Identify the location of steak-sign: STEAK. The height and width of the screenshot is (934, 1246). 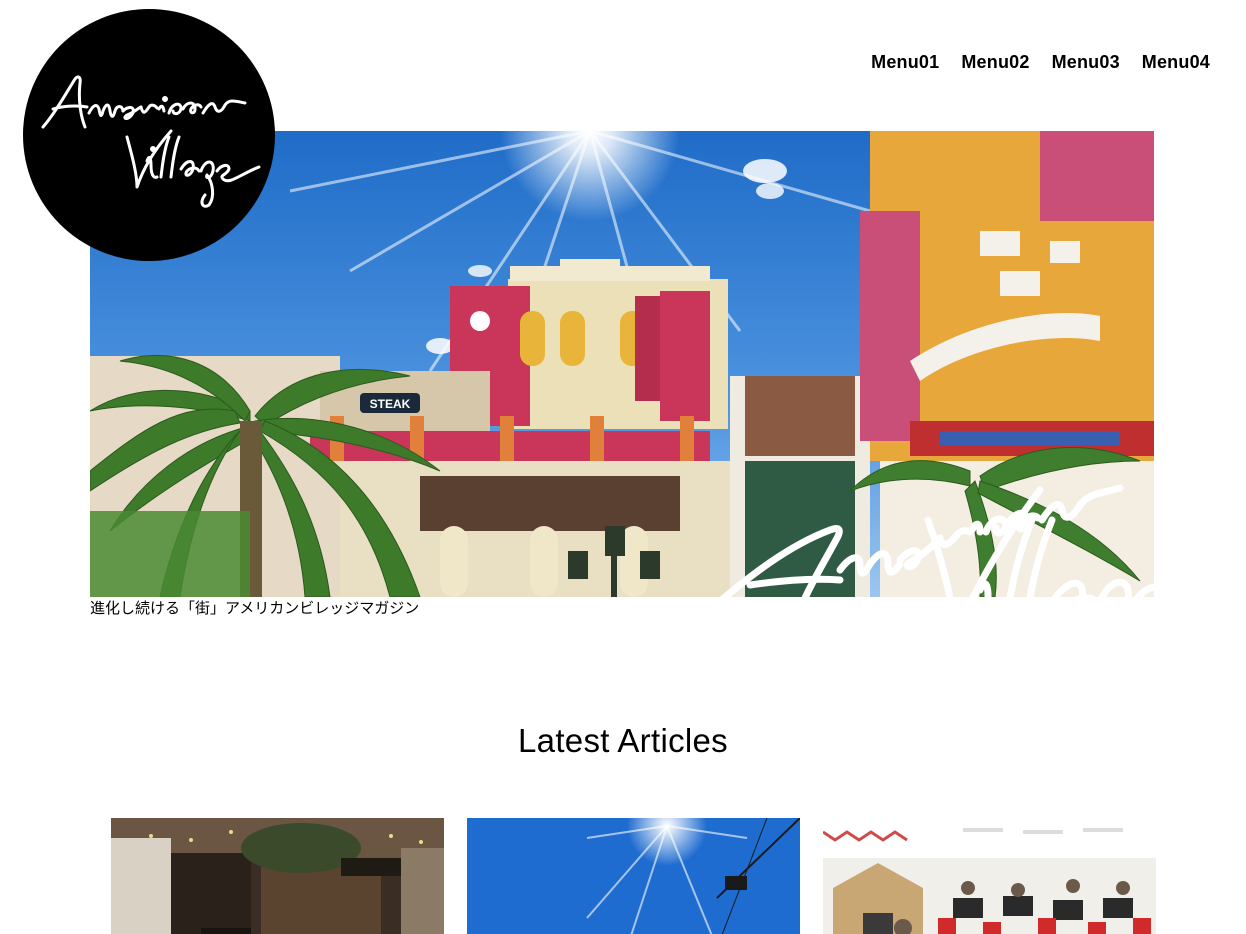
(390, 404).